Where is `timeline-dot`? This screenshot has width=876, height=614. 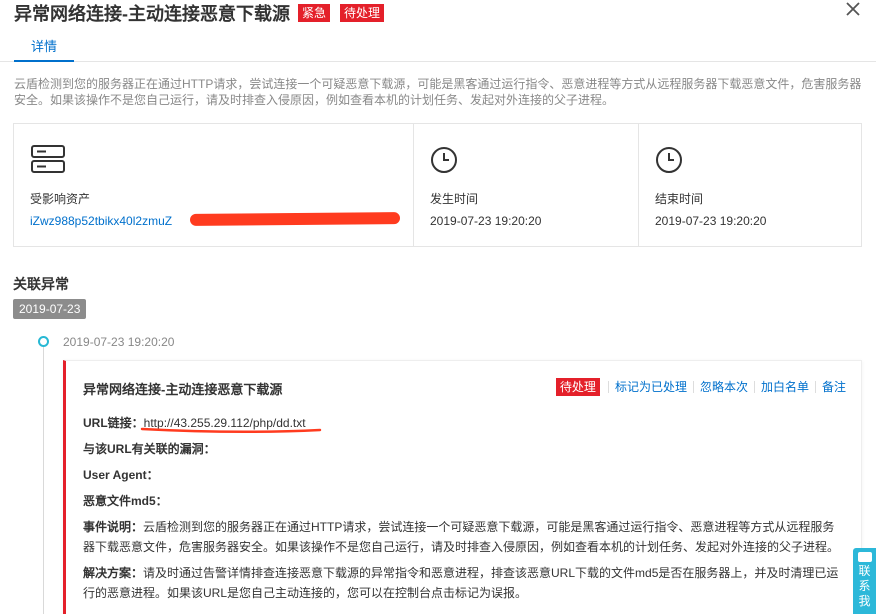 timeline-dot is located at coordinates (43, 341).